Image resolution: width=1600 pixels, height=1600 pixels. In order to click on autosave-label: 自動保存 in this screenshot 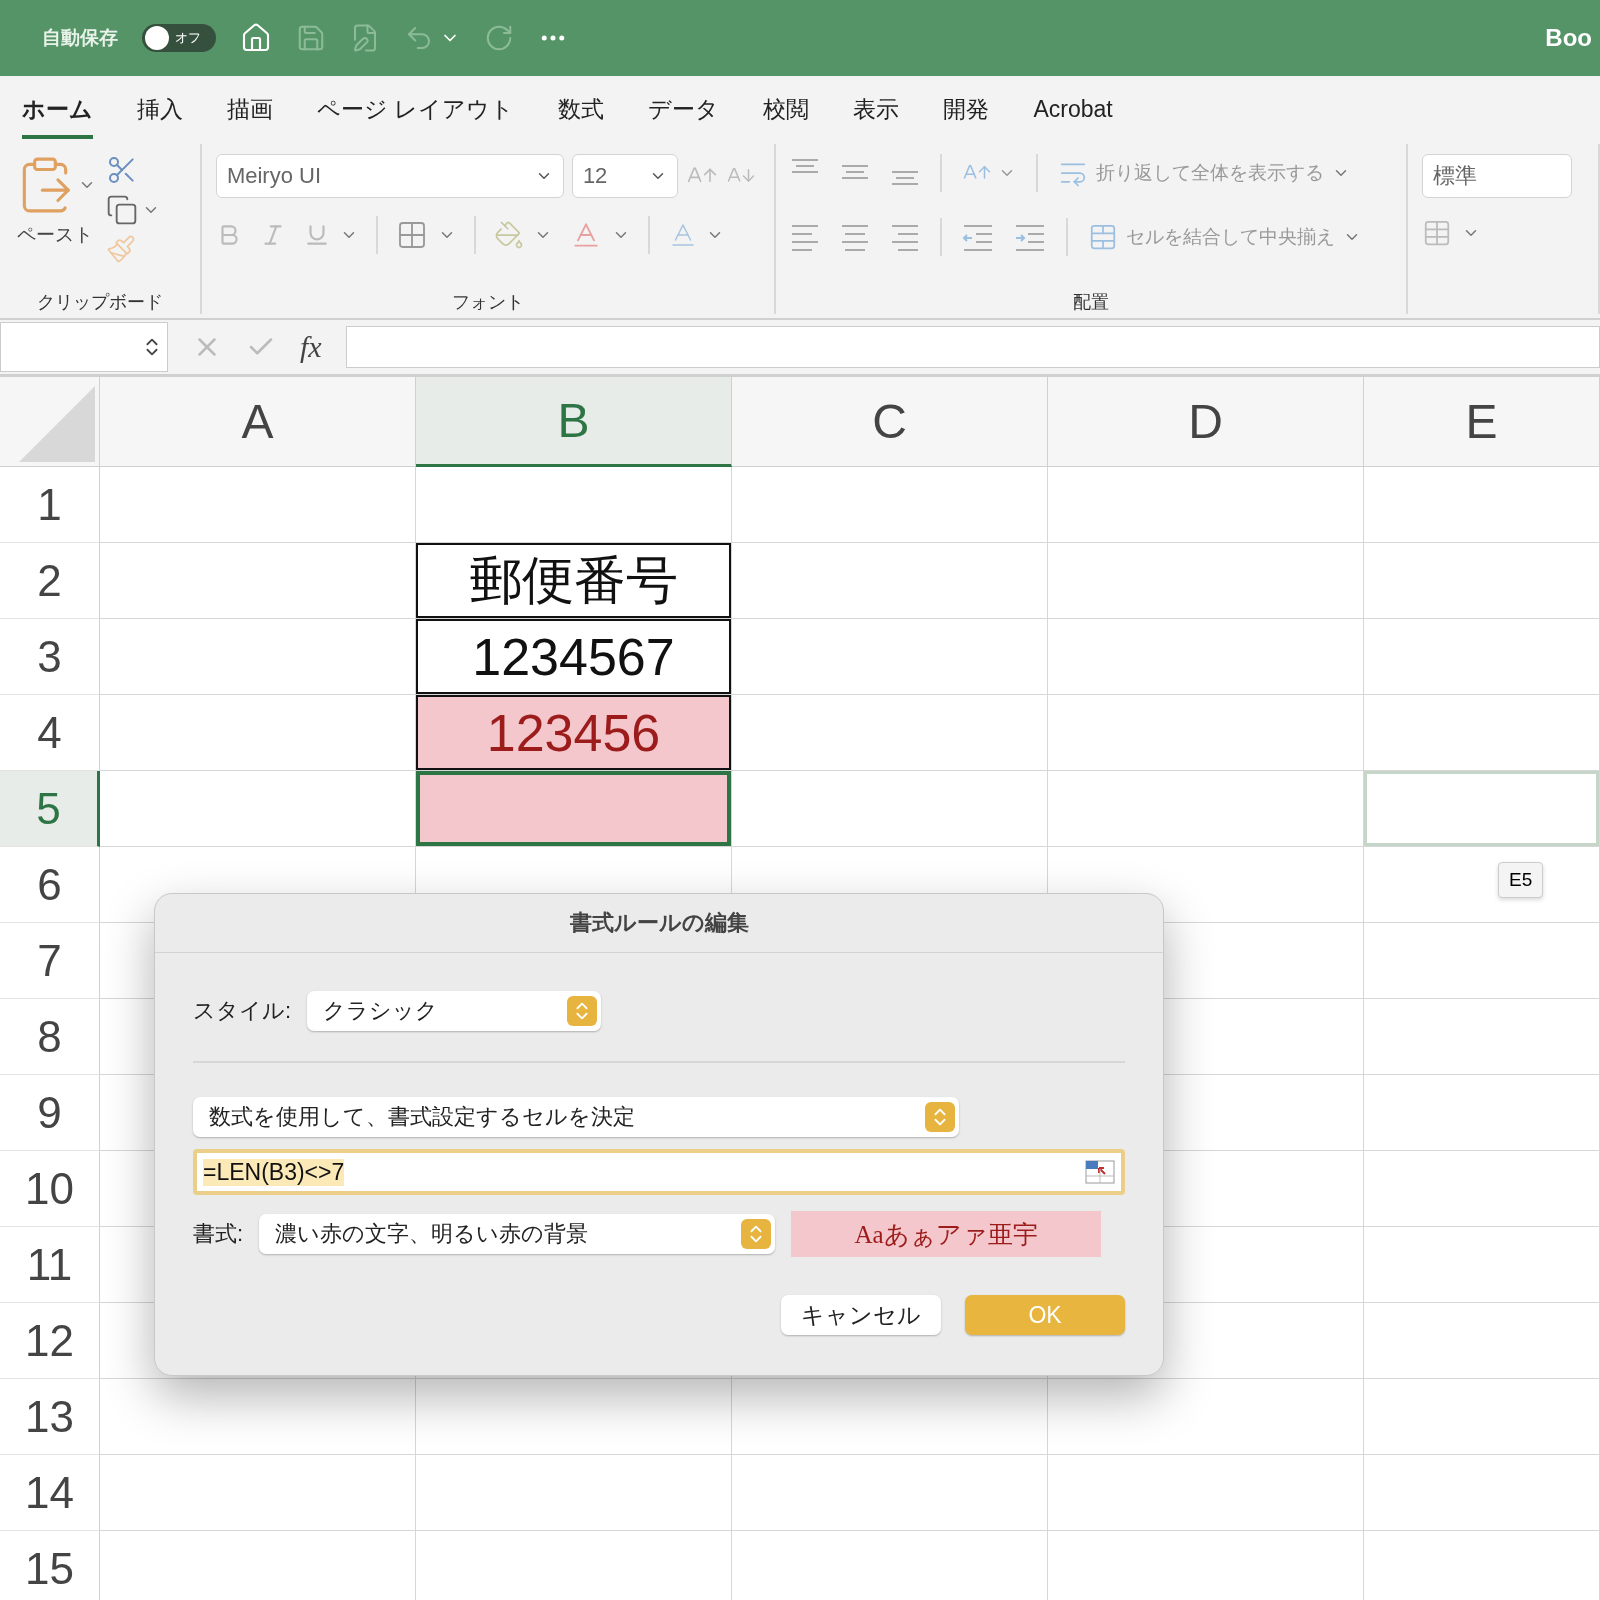, I will do `click(80, 38)`.